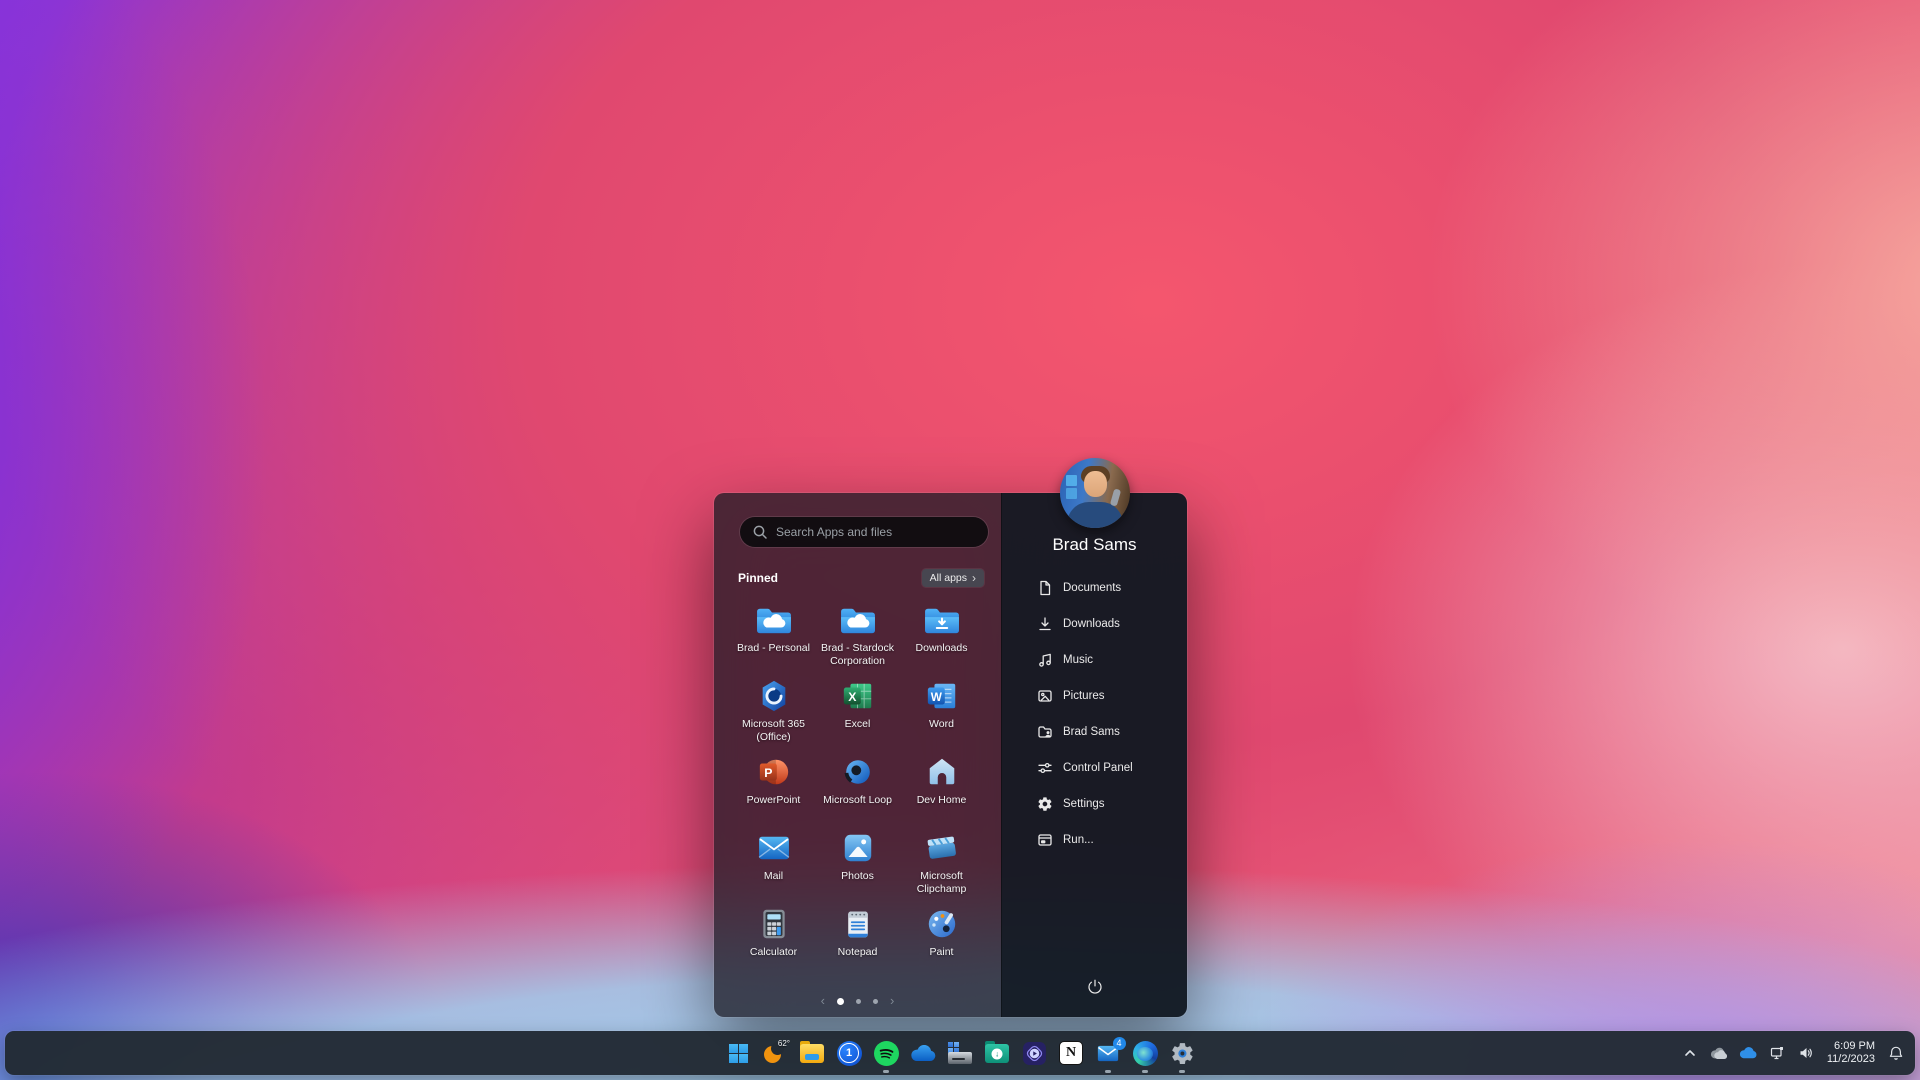  Describe the element at coordinates (857, 952) in the screenshot. I see `pinned-app-label: Notepad` at that location.